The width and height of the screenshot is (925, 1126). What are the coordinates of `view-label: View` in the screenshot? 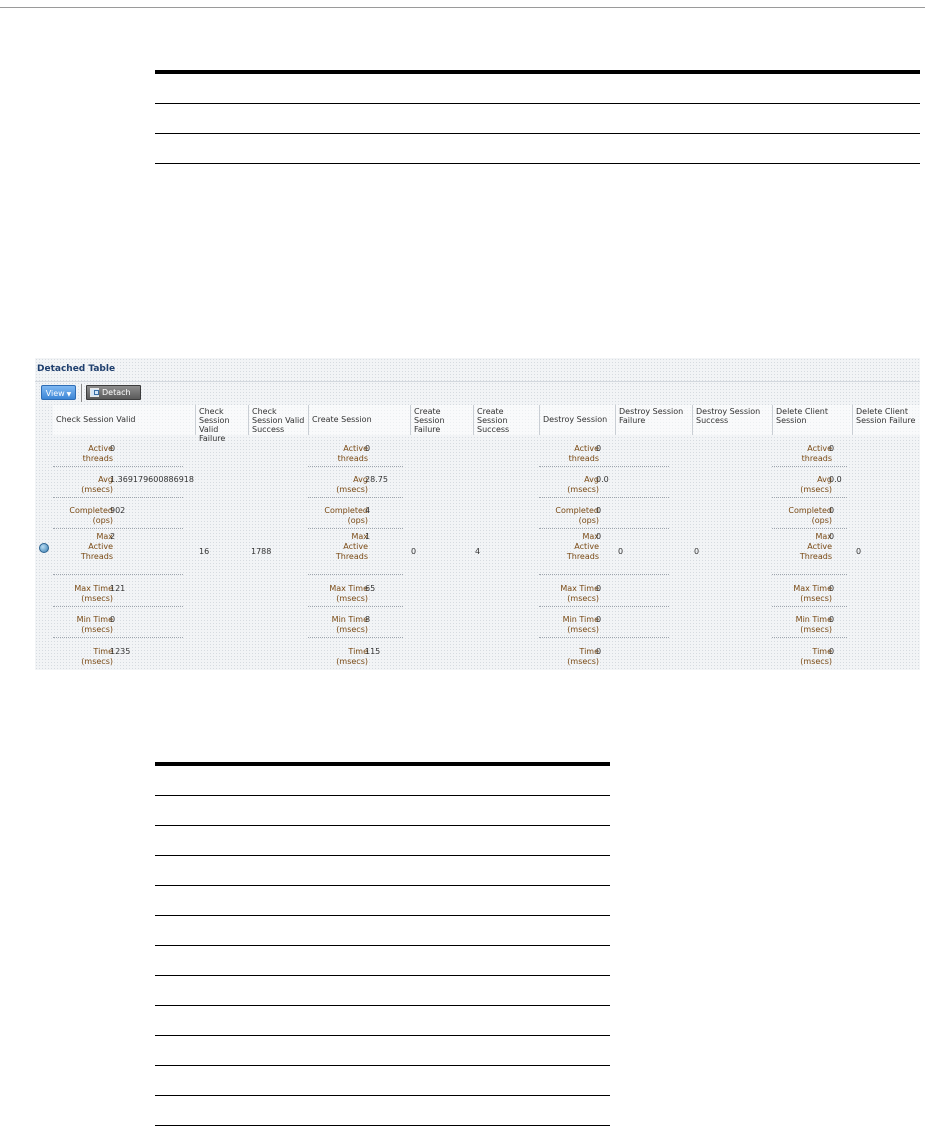 It's located at (55, 393).